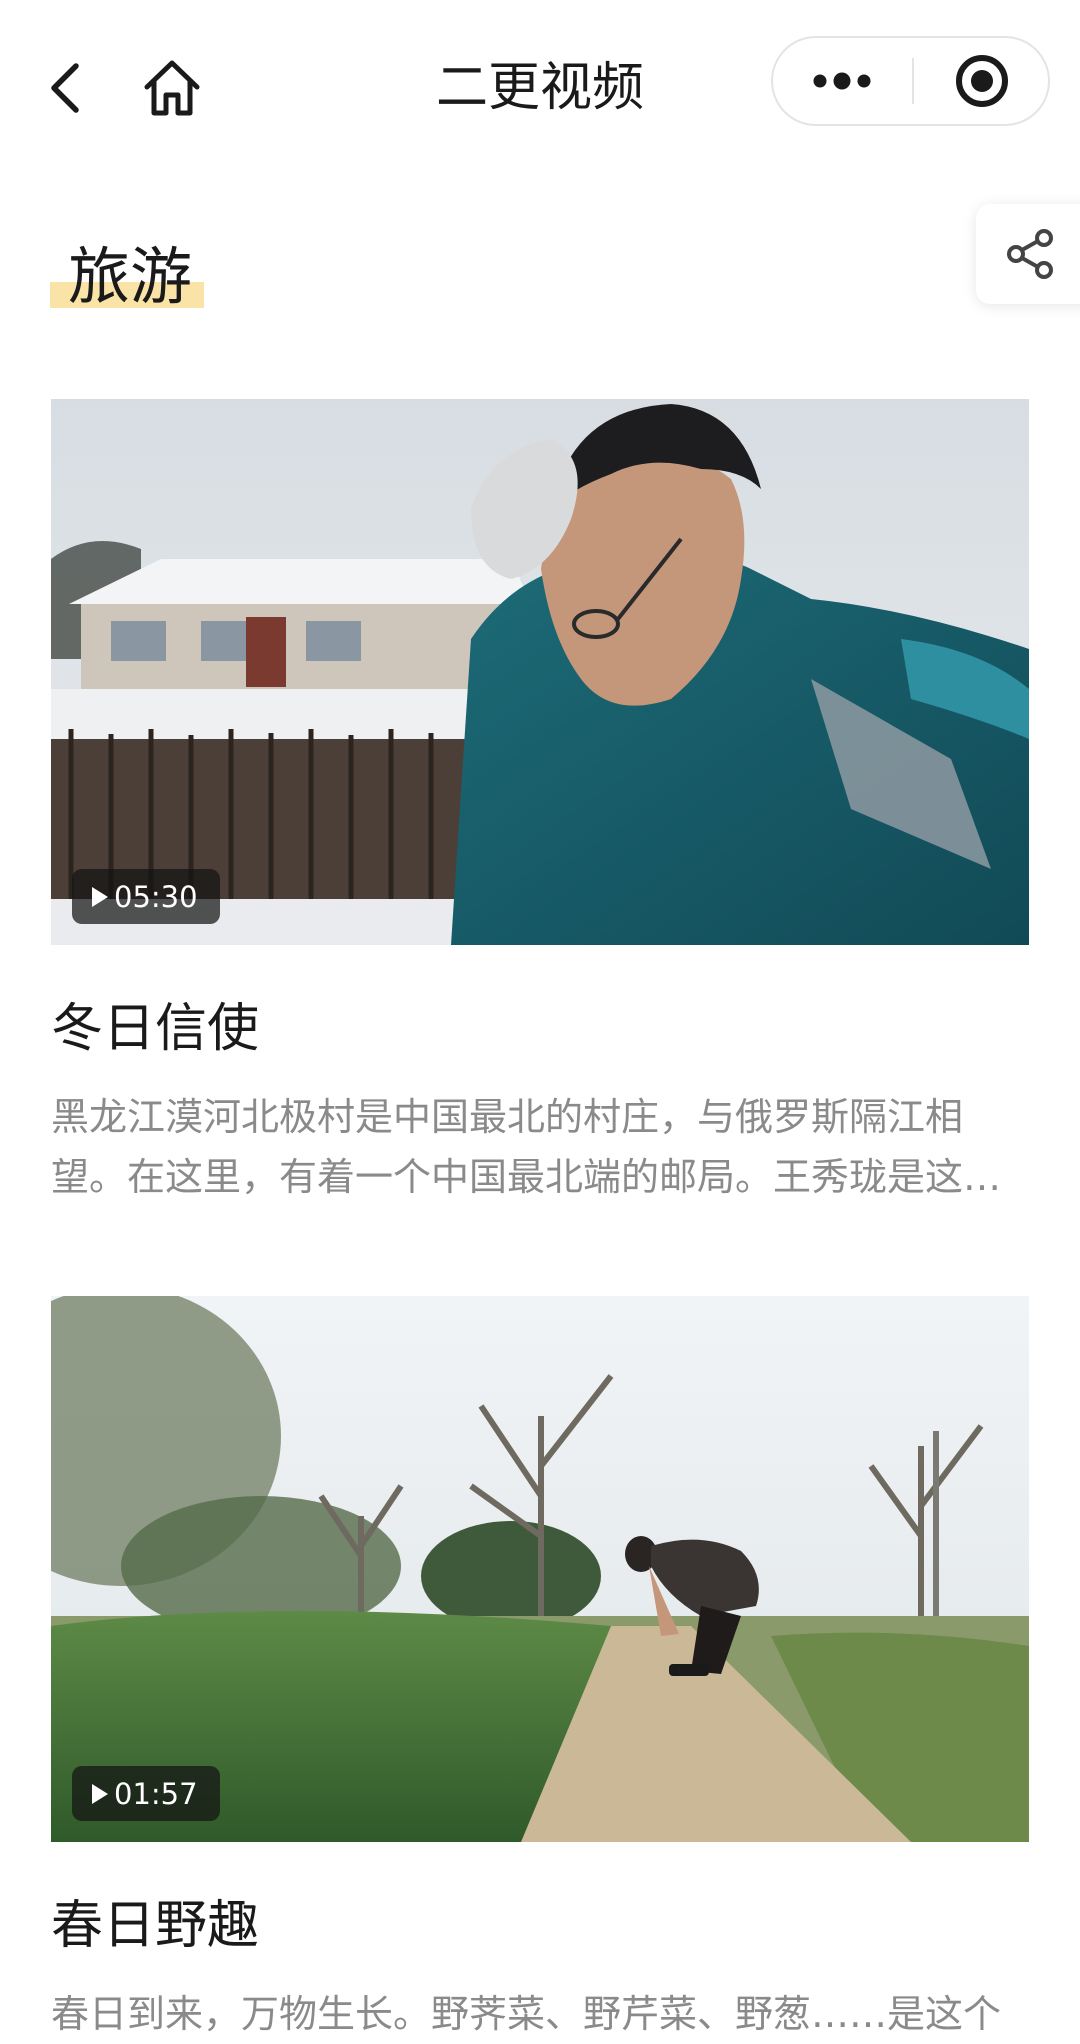 This screenshot has height=2044, width=1080. I want to click on mini-program-capsule, so click(910, 81).